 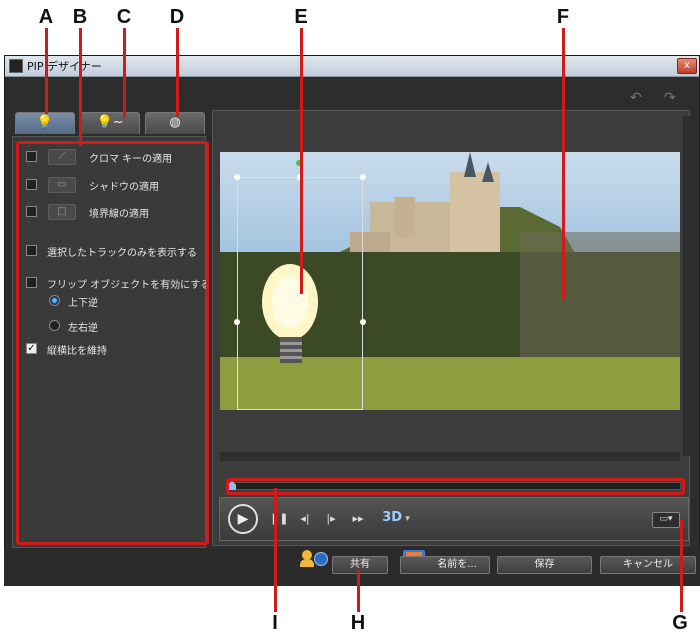 What do you see at coordinates (46, 71) in the screenshot?
I see `callout-line-a` at bounding box center [46, 71].